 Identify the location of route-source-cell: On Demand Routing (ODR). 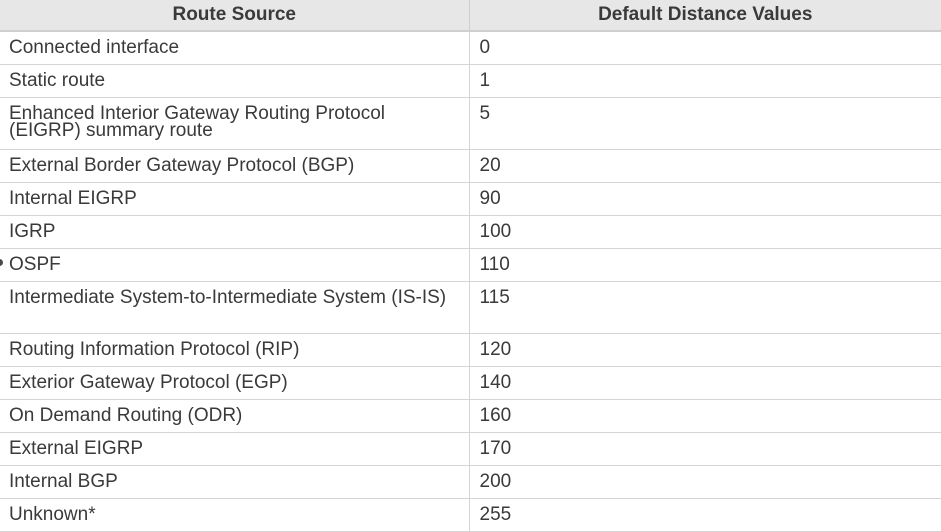
(235, 416).